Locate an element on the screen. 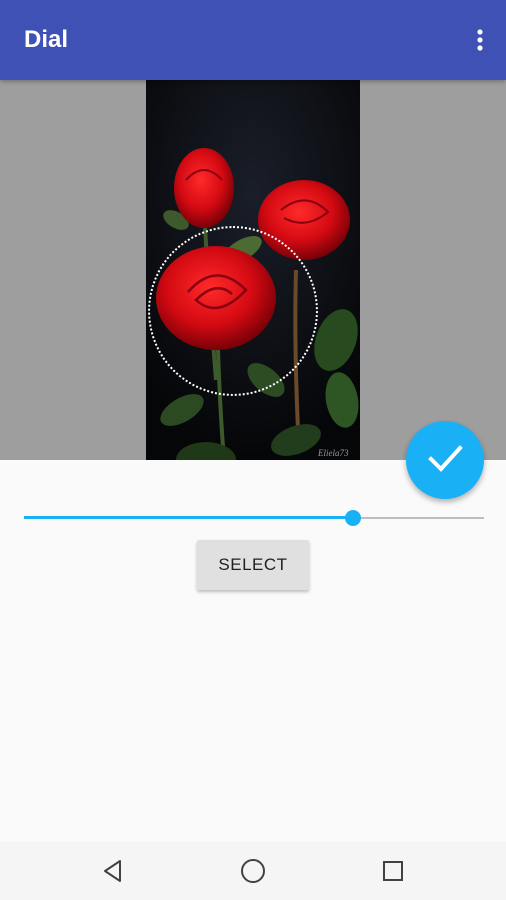  app-title: Dial is located at coordinates (46, 39).